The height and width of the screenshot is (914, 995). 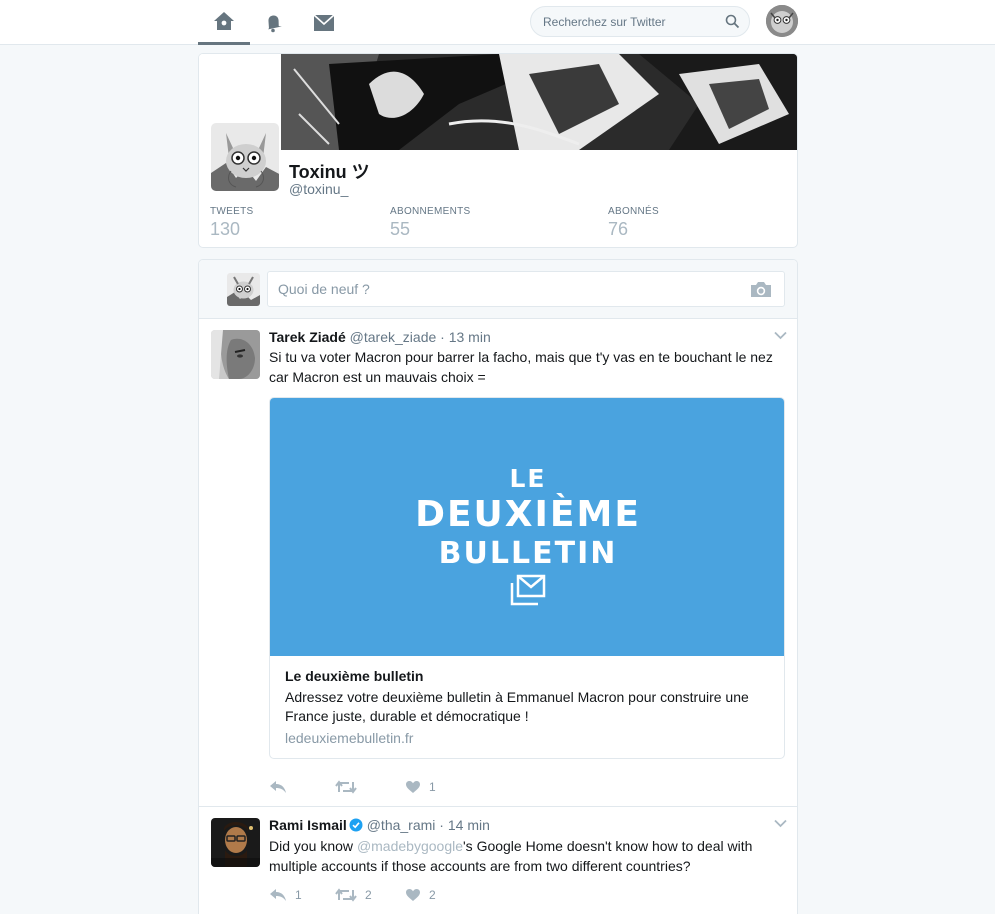 I want to click on card-title: Le deuxième bulletin, so click(x=354, y=676).